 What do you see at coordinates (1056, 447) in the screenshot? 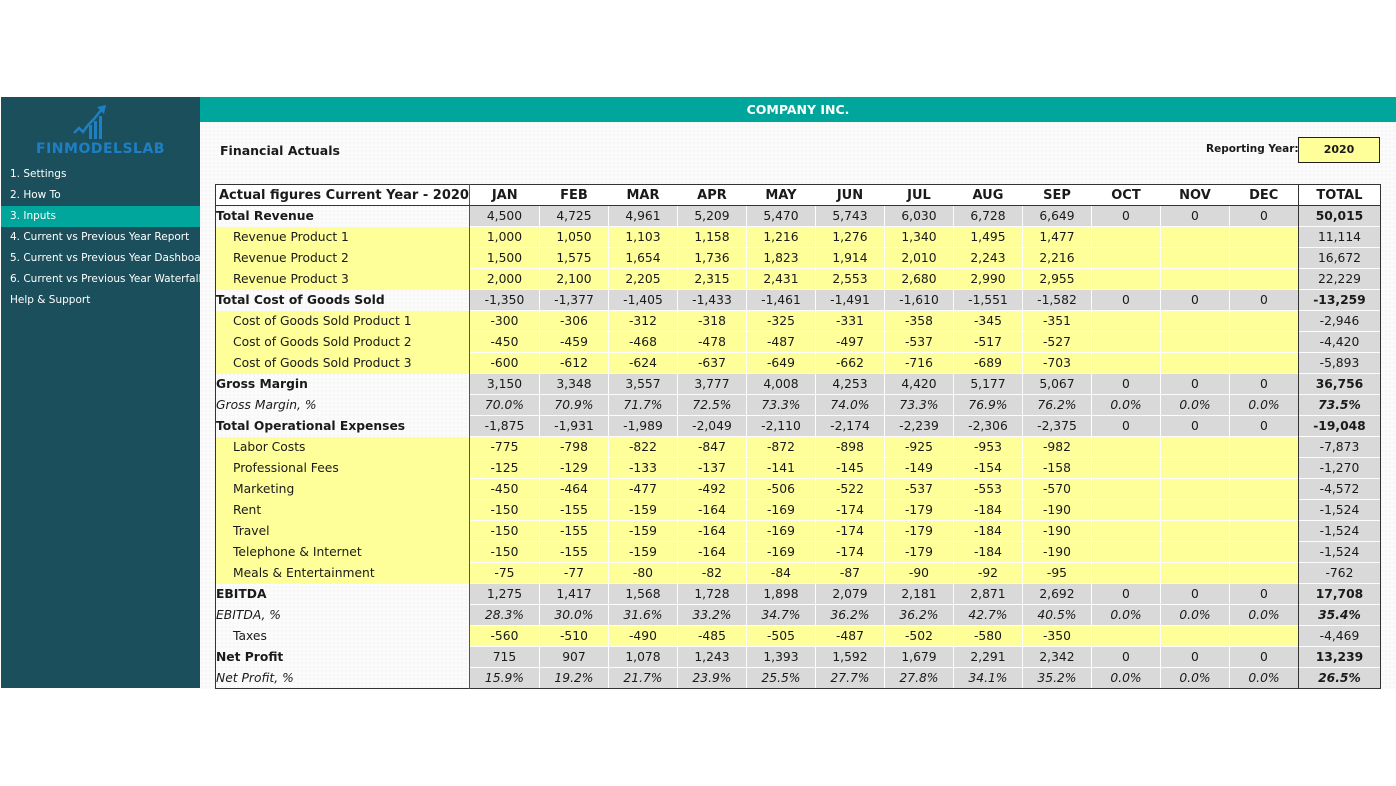
I see `cell-sep: -982` at bounding box center [1056, 447].